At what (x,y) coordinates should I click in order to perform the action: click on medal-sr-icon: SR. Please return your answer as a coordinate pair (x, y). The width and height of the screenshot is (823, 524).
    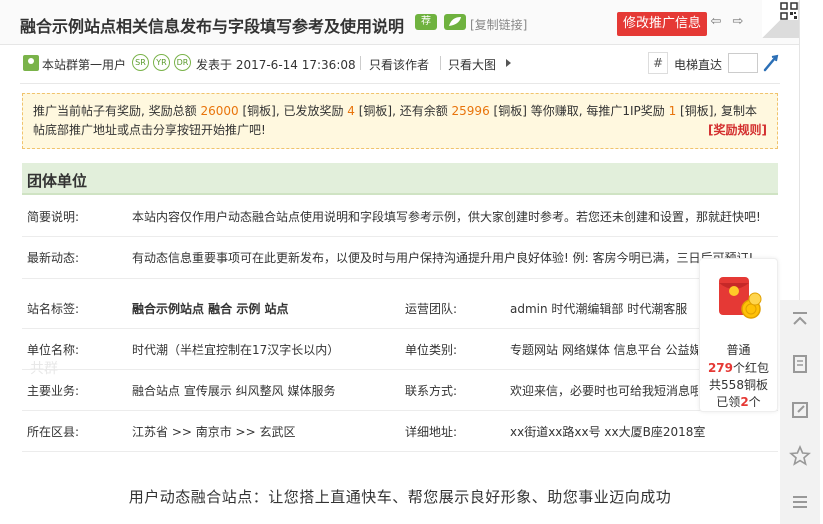
    Looking at the image, I should click on (140, 62).